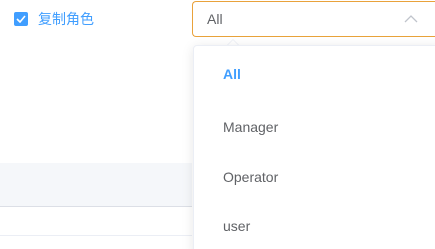 This screenshot has height=249, width=435. What do you see at coordinates (96, 235) in the screenshot?
I see `table-divider` at bounding box center [96, 235].